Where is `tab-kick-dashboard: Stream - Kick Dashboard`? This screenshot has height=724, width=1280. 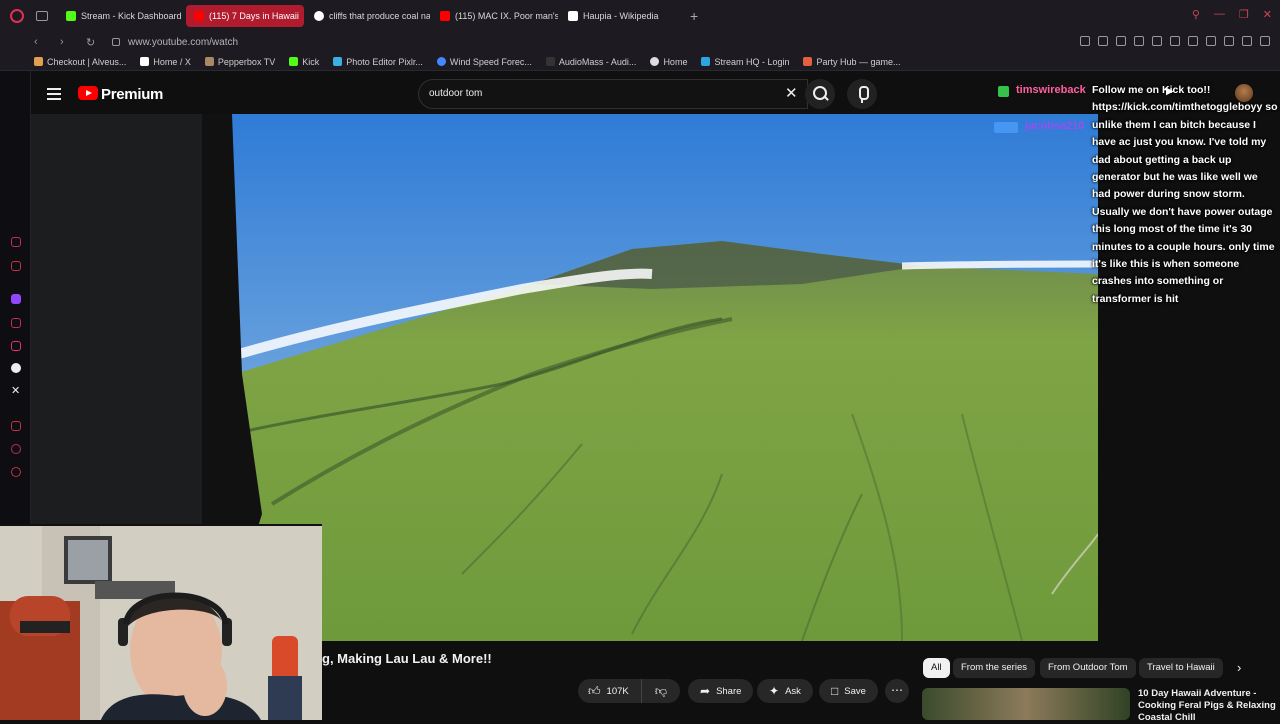 tab-kick-dashboard: Stream - Kick Dashboard is located at coordinates (121, 16).